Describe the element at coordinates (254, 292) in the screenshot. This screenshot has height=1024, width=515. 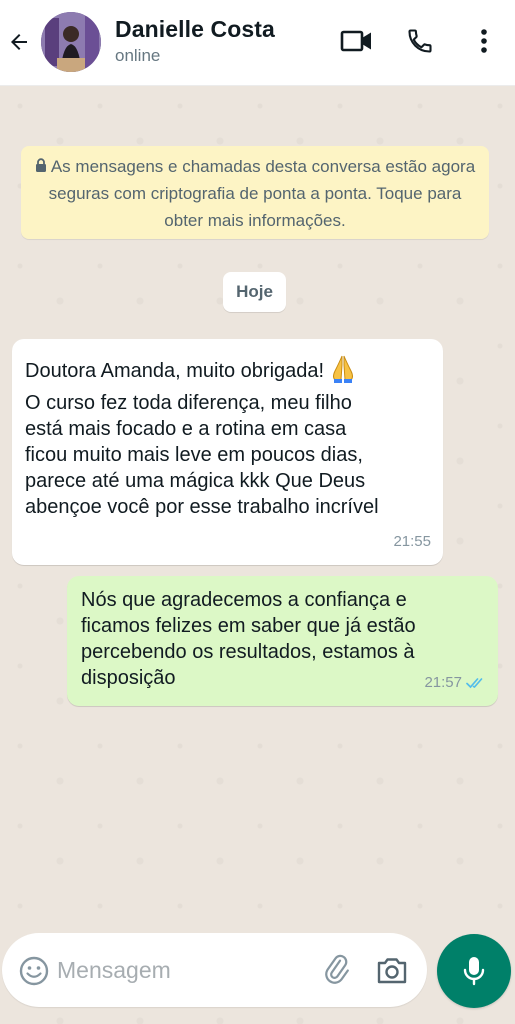
I see `date-chip: Hoje` at that location.